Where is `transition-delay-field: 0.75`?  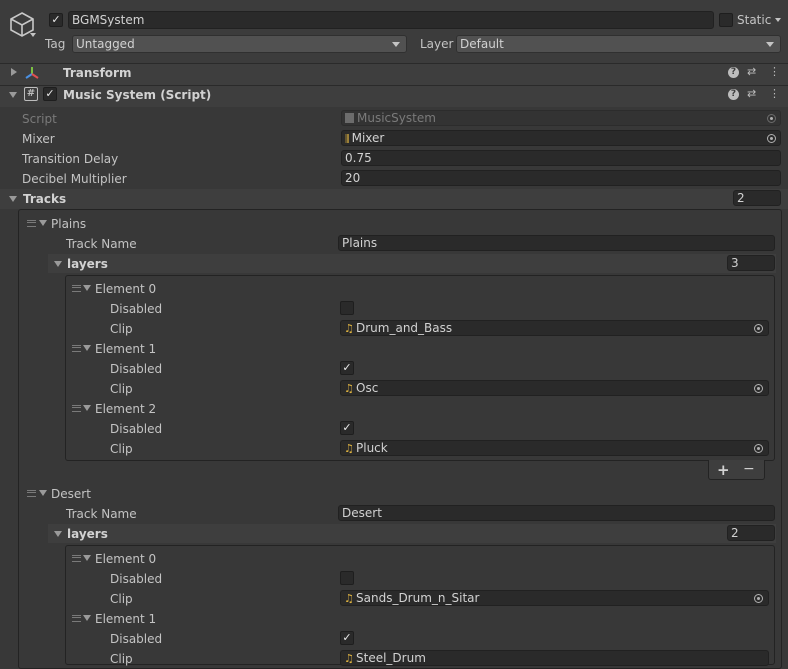
transition-delay-field: 0.75 is located at coordinates (561, 158).